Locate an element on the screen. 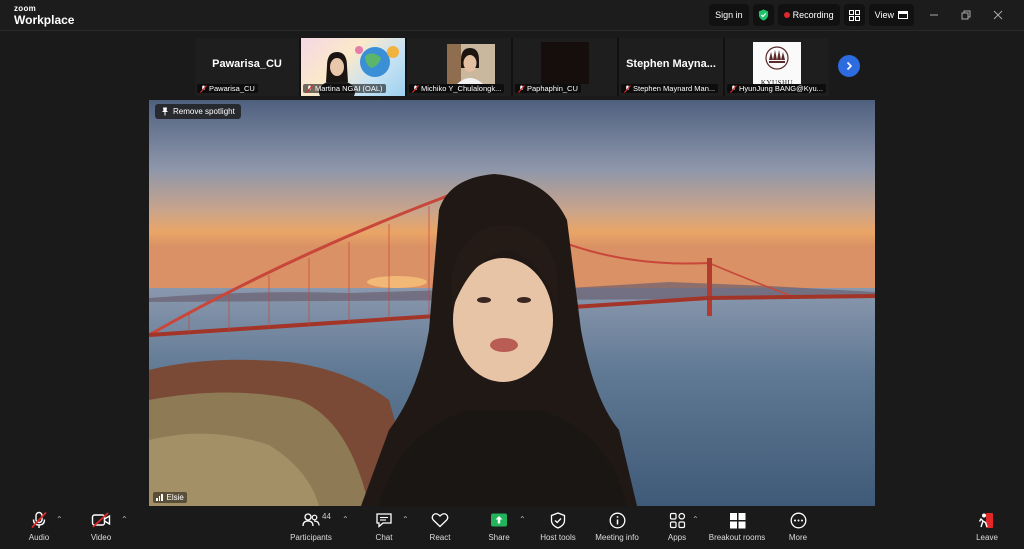 The image size is (1024, 549). spotlight-participant-name: Elsie is located at coordinates (170, 497).